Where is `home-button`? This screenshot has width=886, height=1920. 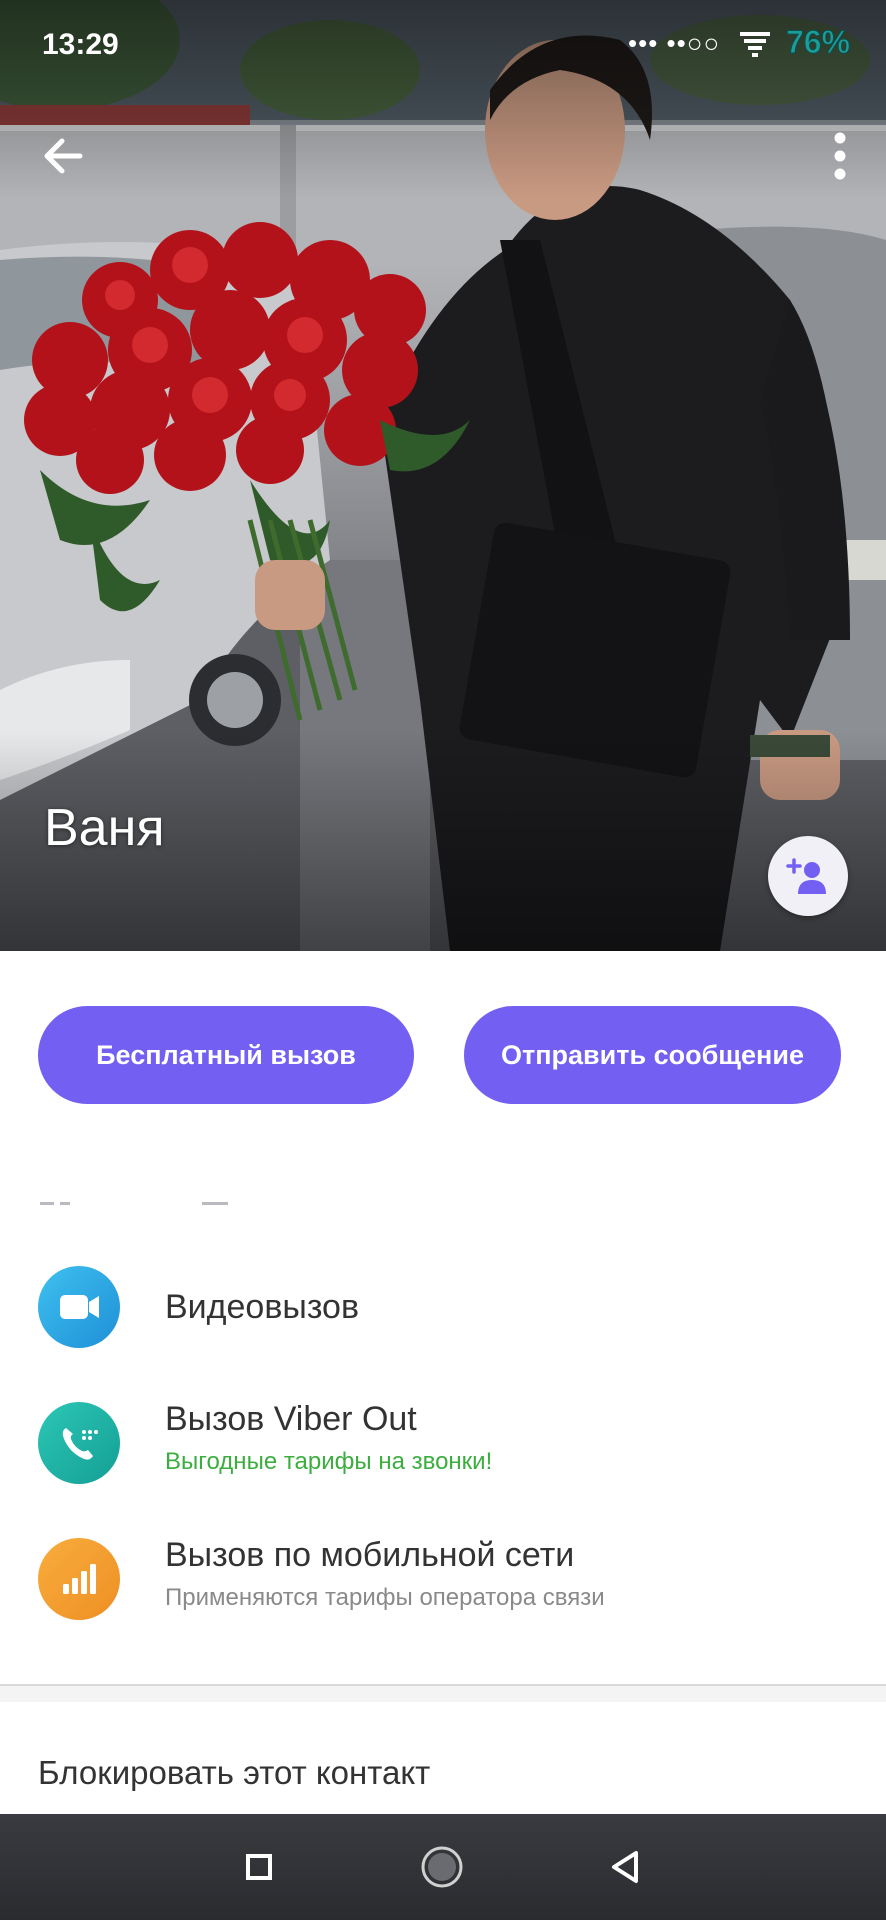 home-button is located at coordinates (442, 1867).